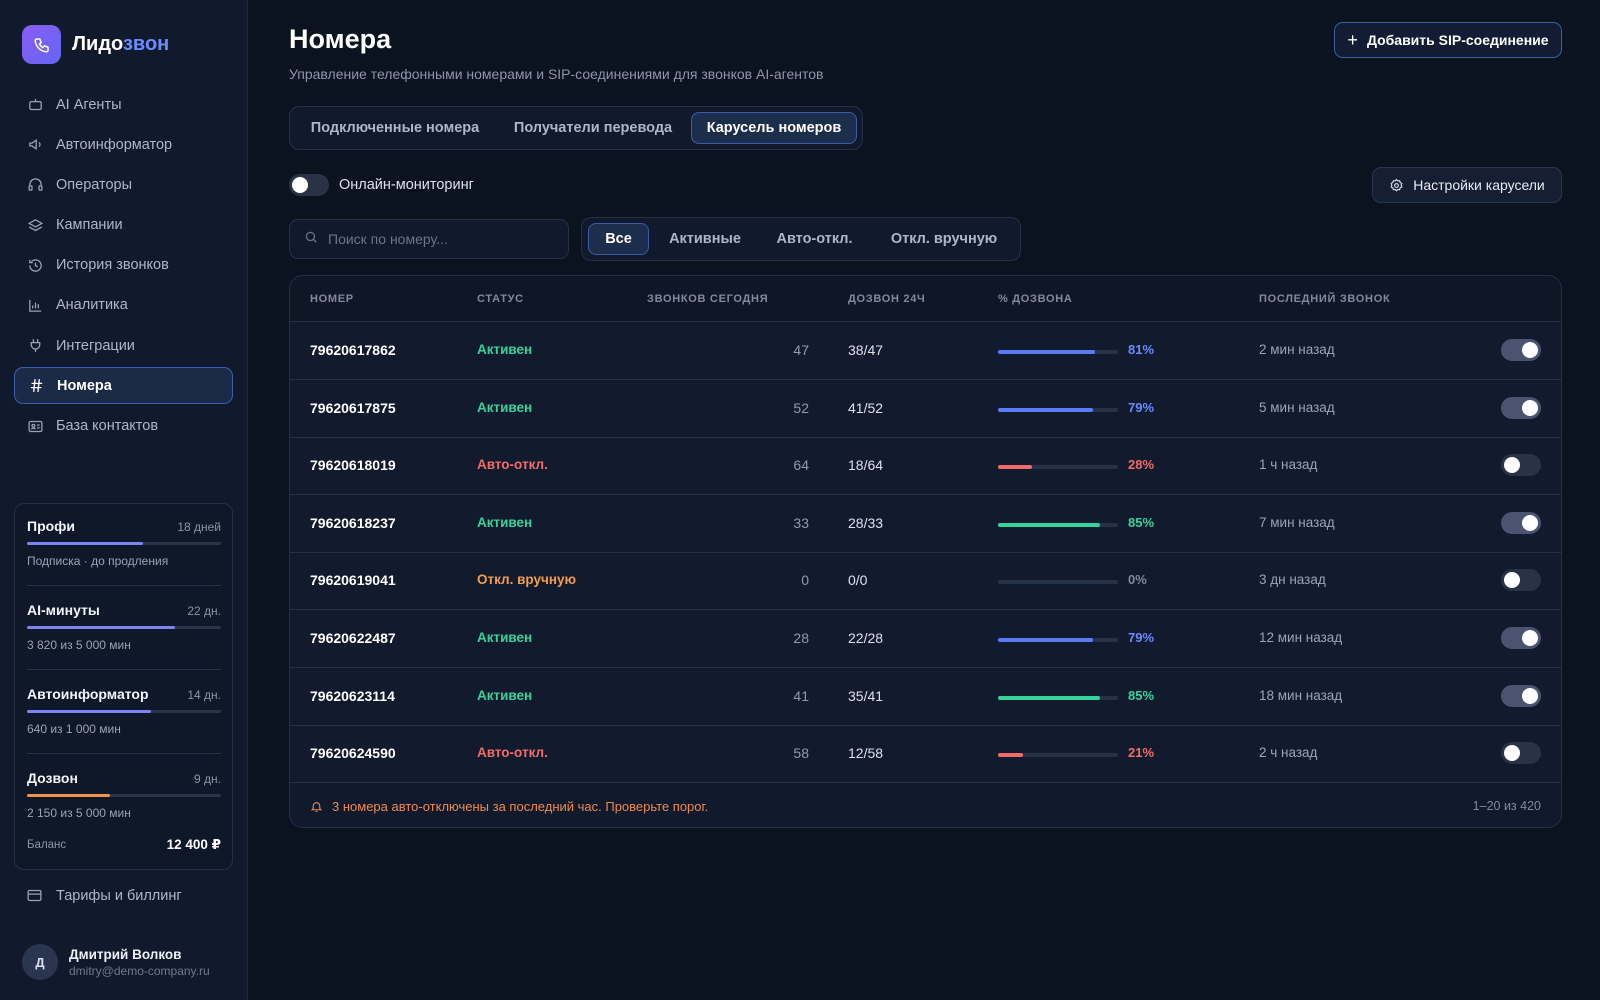 Image resolution: width=1600 pixels, height=1000 pixels. Describe the element at coordinates (925, 754) in the screenshot. I see `table-row: 79620624590 Авто-откл. 58 12/58 21% 2 ч назад` at that location.